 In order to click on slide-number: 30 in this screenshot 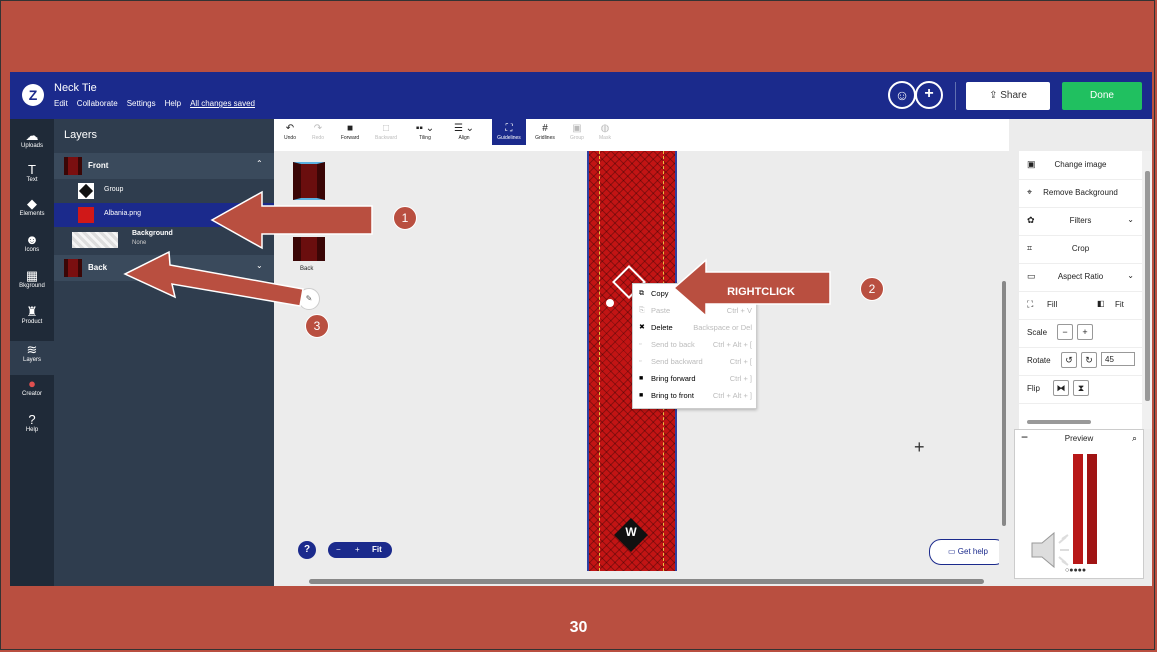, I will do `click(578, 627)`.